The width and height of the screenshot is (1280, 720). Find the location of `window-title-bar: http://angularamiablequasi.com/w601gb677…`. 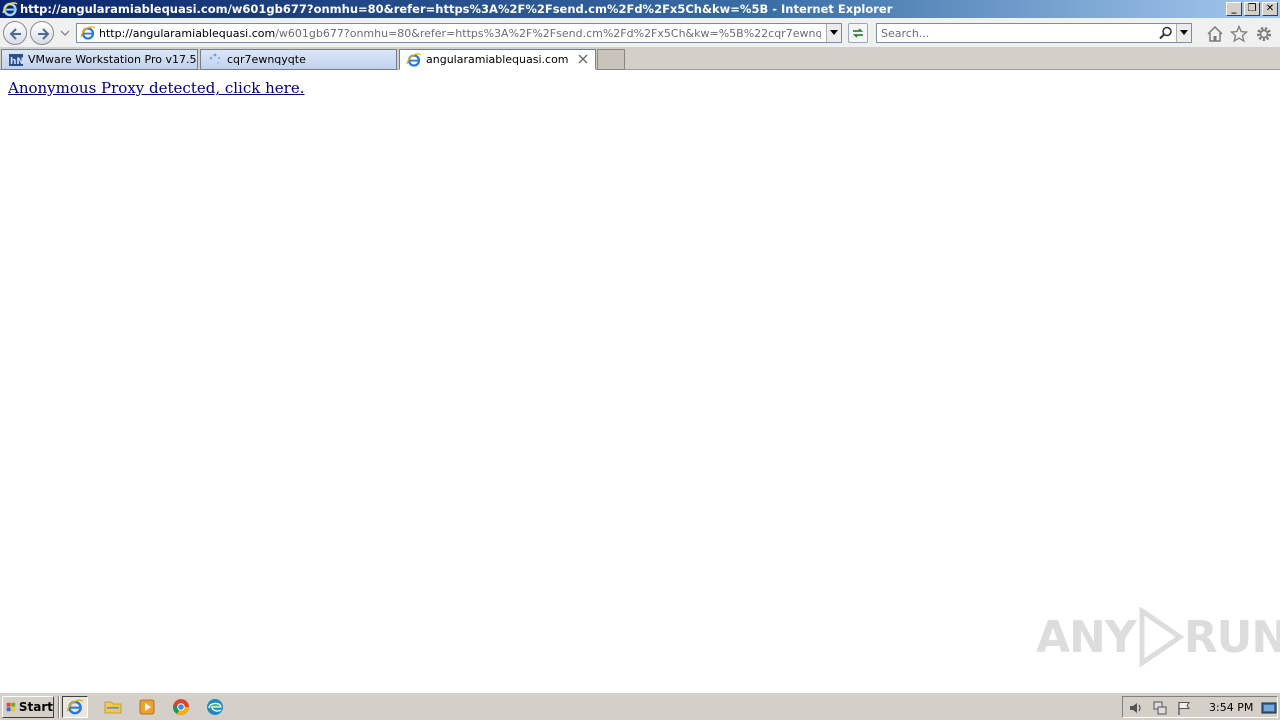

window-title-bar: http://angularamiablequasi.com/w601gb677… is located at coordinates (640, 9).